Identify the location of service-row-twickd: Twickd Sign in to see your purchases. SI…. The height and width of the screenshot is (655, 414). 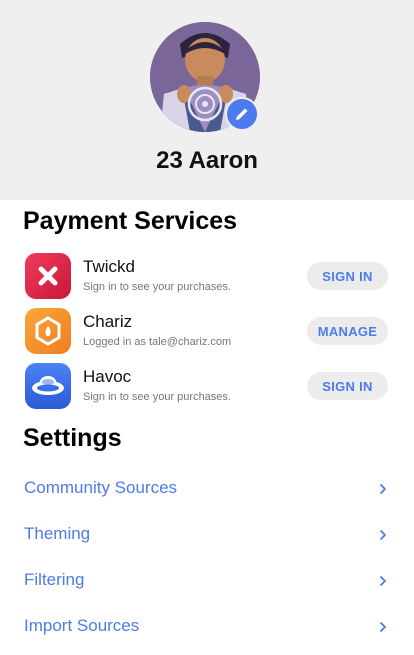
(207, 276).